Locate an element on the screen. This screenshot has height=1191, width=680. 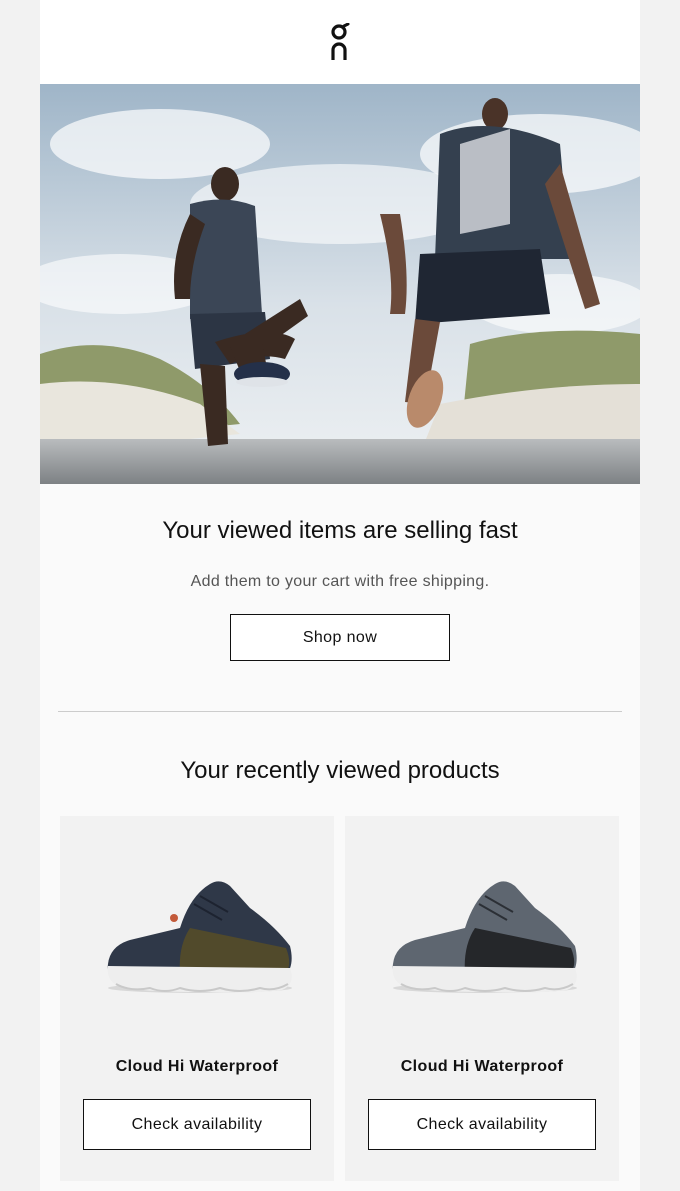
headline: Your viewed items are selling fast is located at coordinates (340, 530).